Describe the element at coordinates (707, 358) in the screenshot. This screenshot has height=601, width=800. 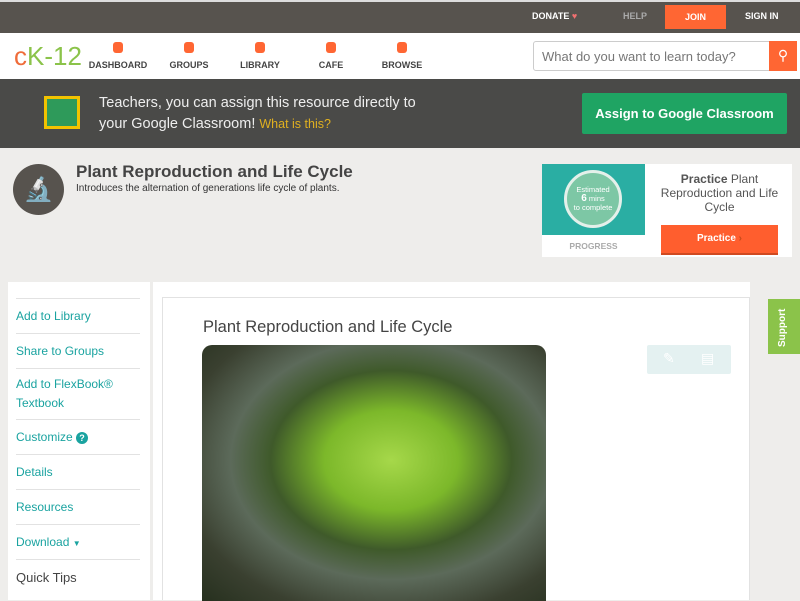
I see `notes-icon: ▤` at that location.